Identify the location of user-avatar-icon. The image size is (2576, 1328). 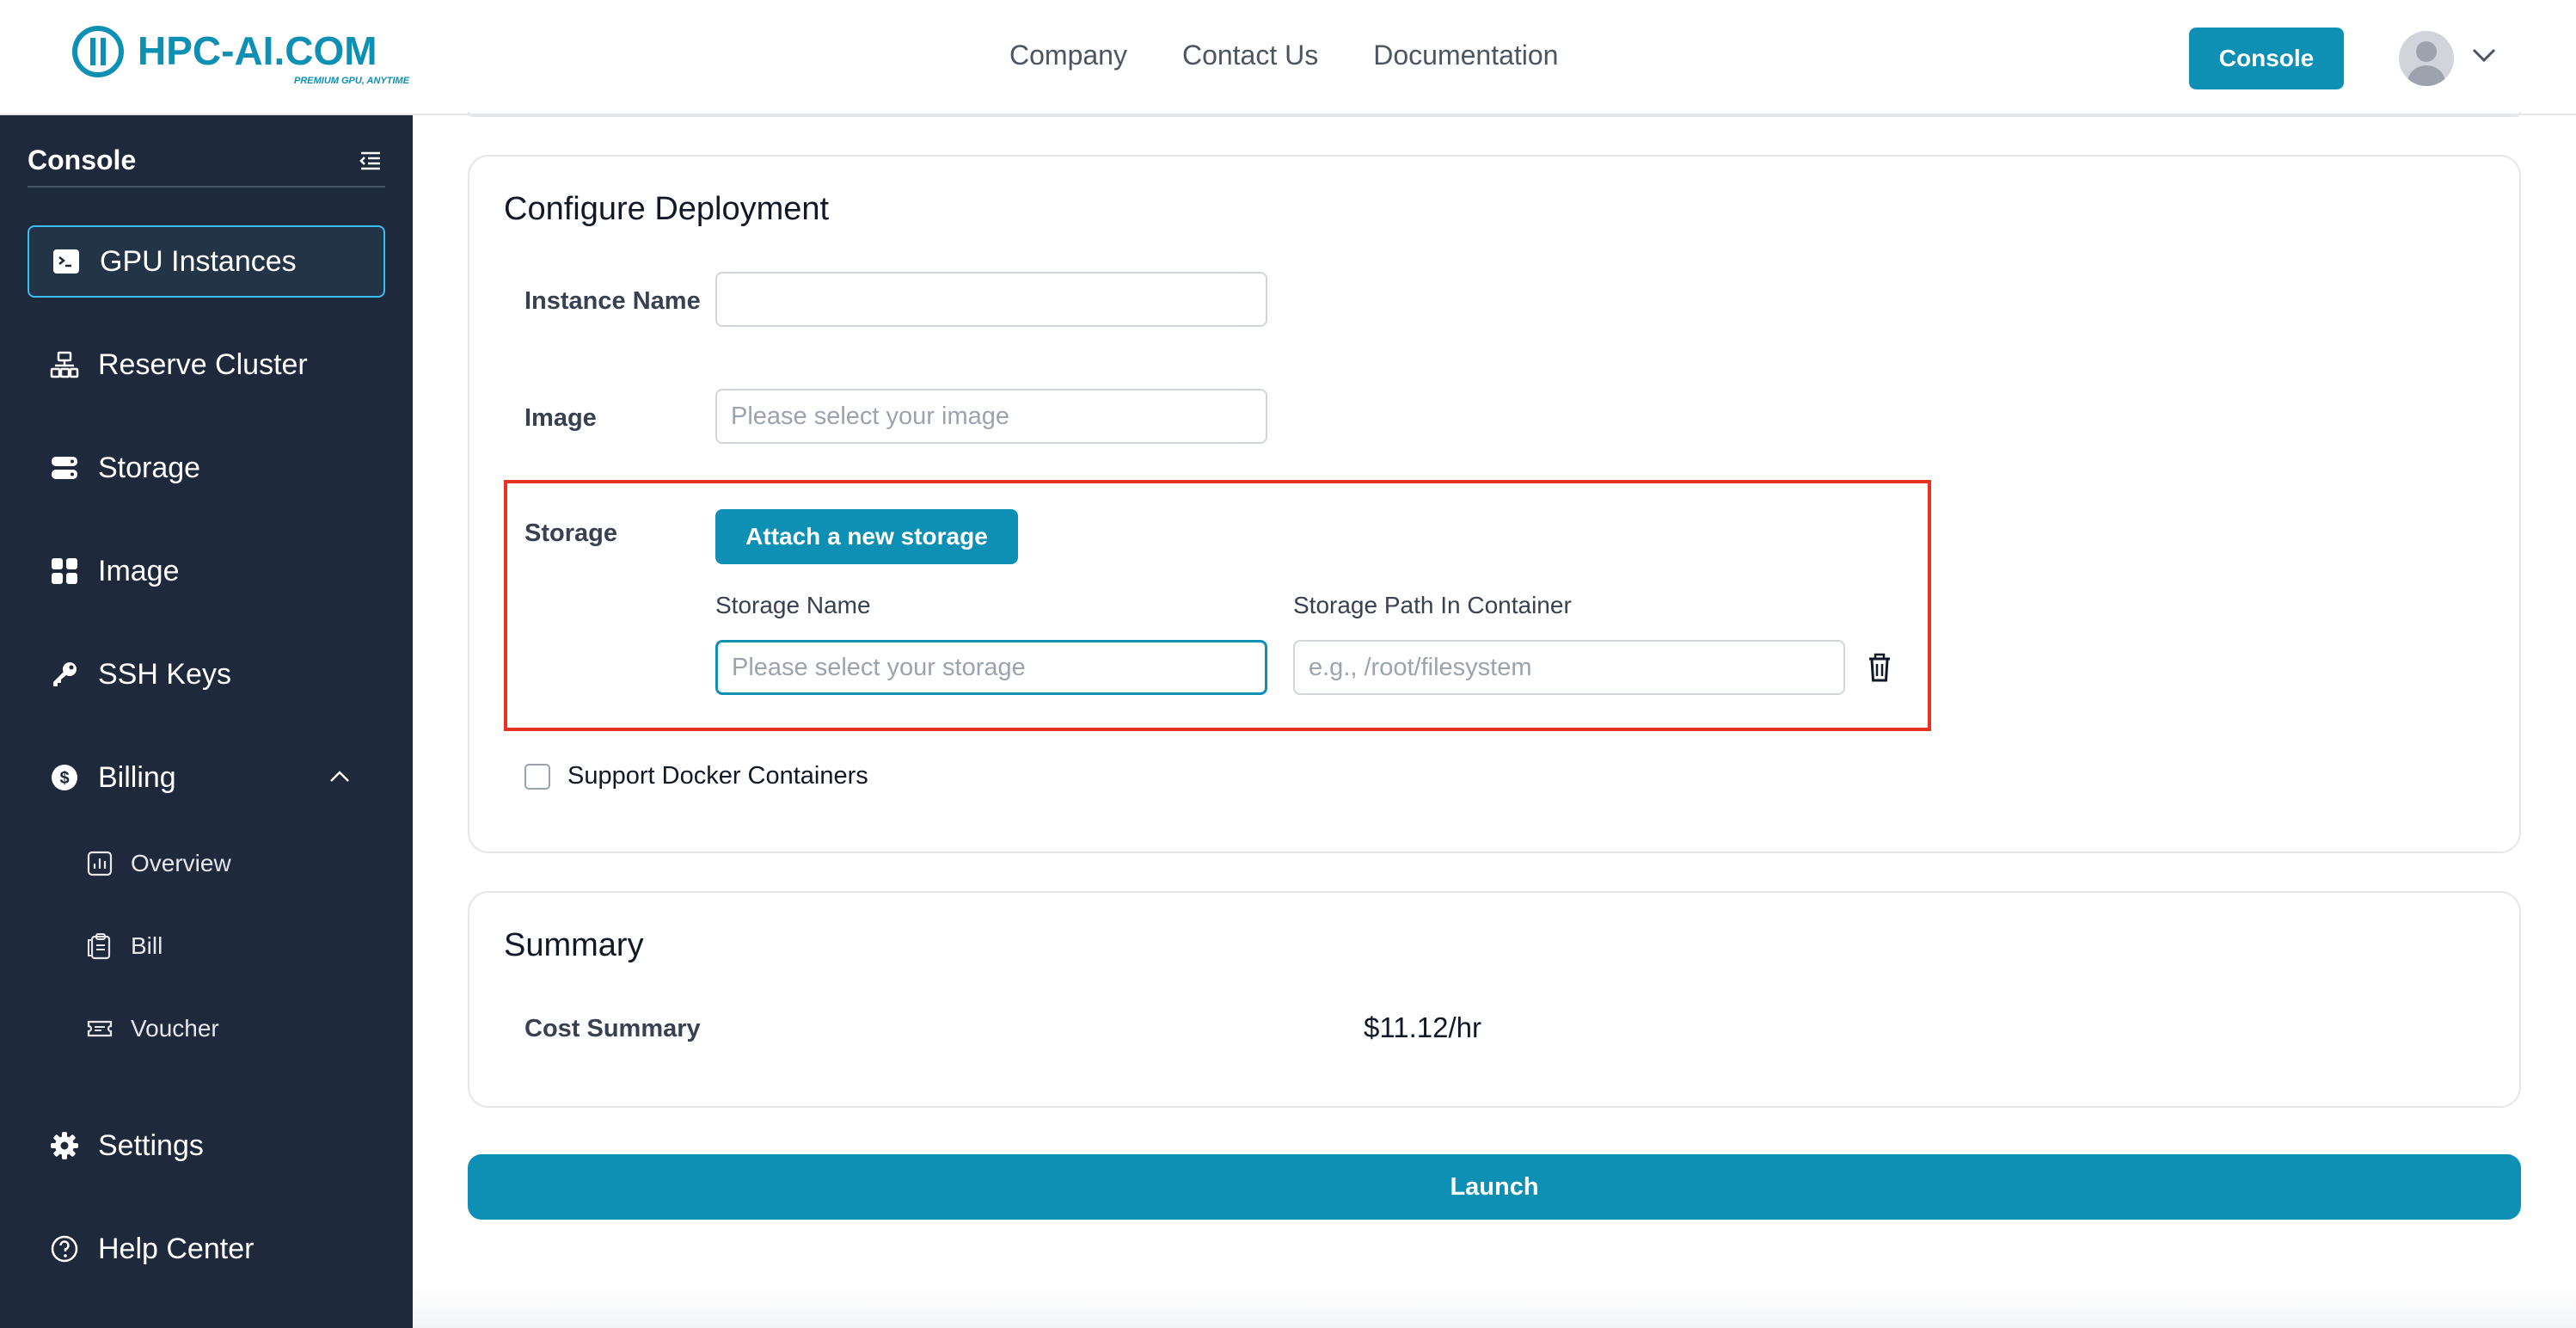
(2426, 58).